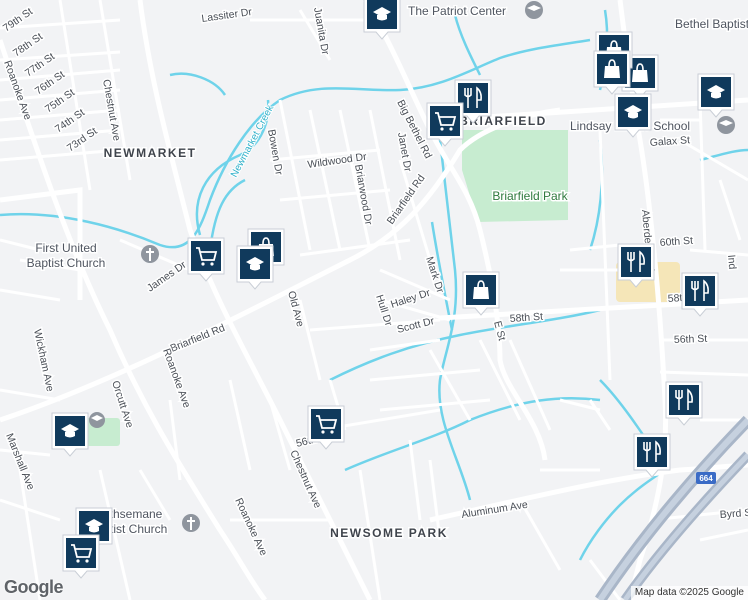  Describe the element at coordinates (457, 11) in the screenshot. I see `place-label-patriot-center: The Patriot Center` at that location.